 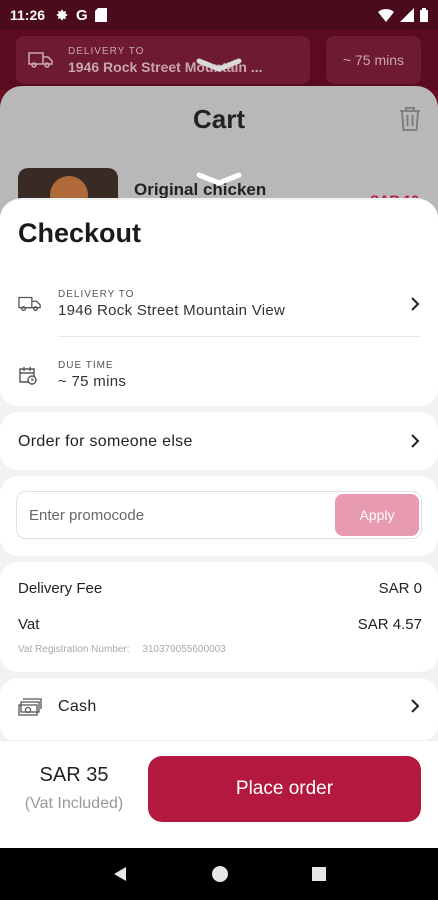 I want to click on delivery-label: DELIVERY TO, so click(x=96, y=294).